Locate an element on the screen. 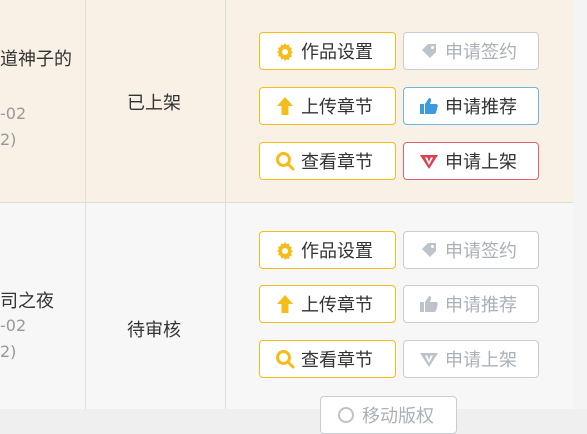 This screenshot has height=434, width=587. mobile-copyright-button: 移动版权 is located at coordinates (388, 415).